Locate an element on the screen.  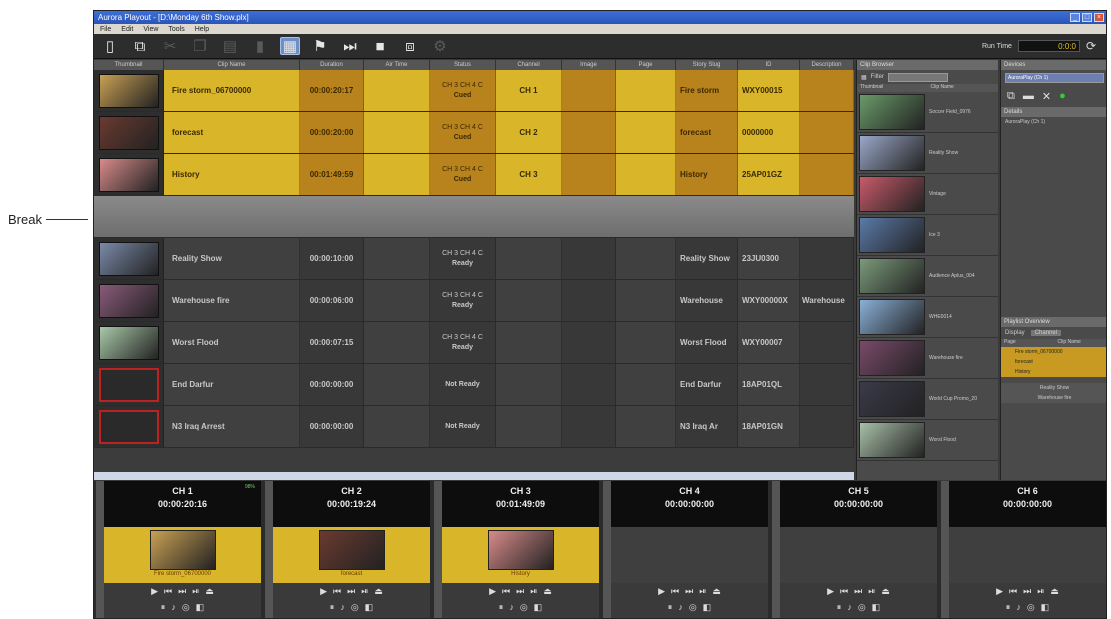
device-select: AuroraPlay (Ch 1) is located at coordinates (1054, 78).